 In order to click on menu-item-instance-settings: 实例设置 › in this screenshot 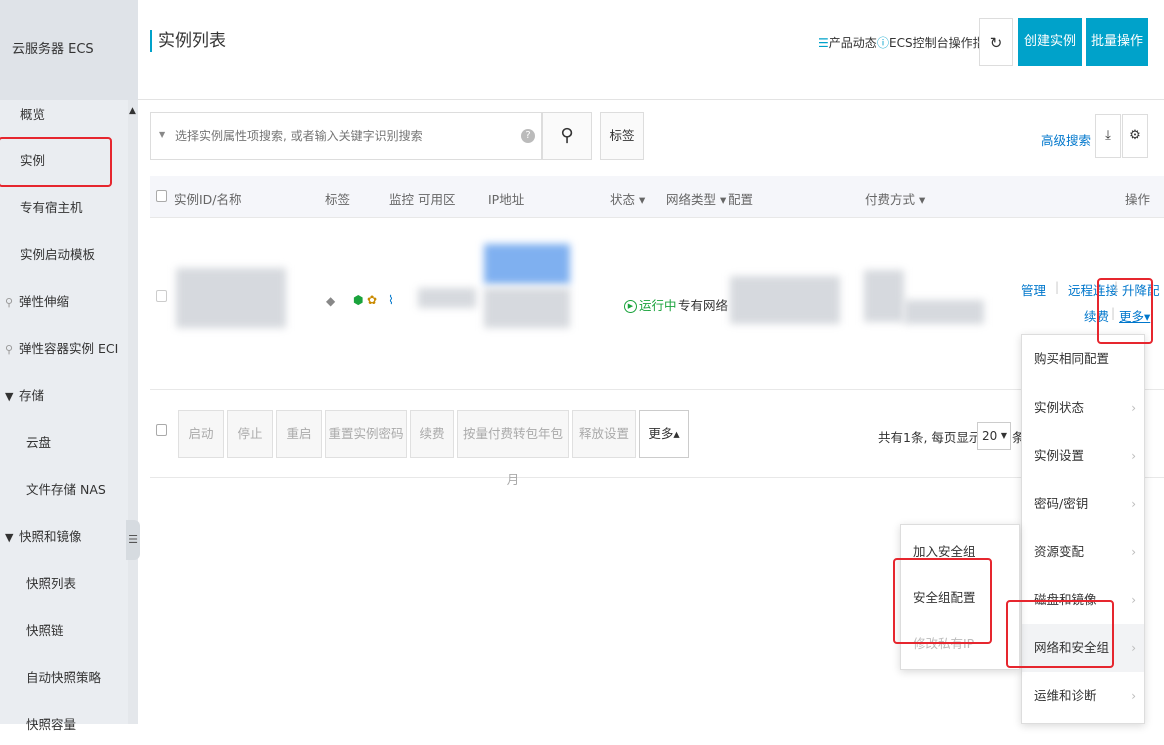, I will do `click(1083, 456)`.